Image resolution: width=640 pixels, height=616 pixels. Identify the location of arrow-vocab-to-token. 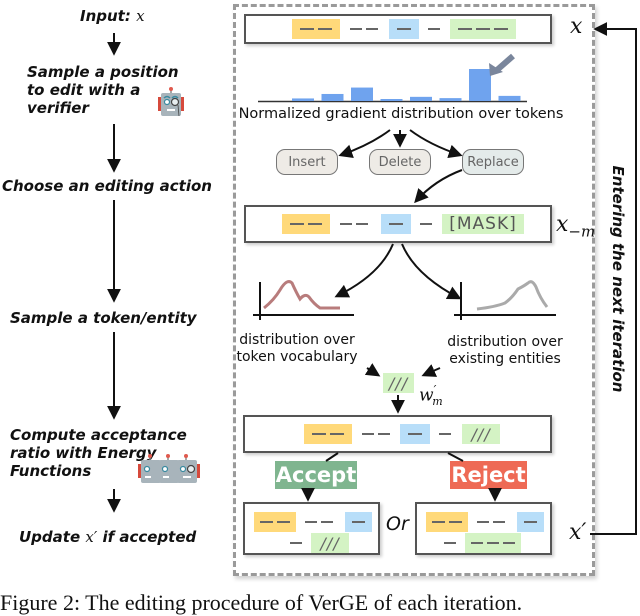
(372, 370).